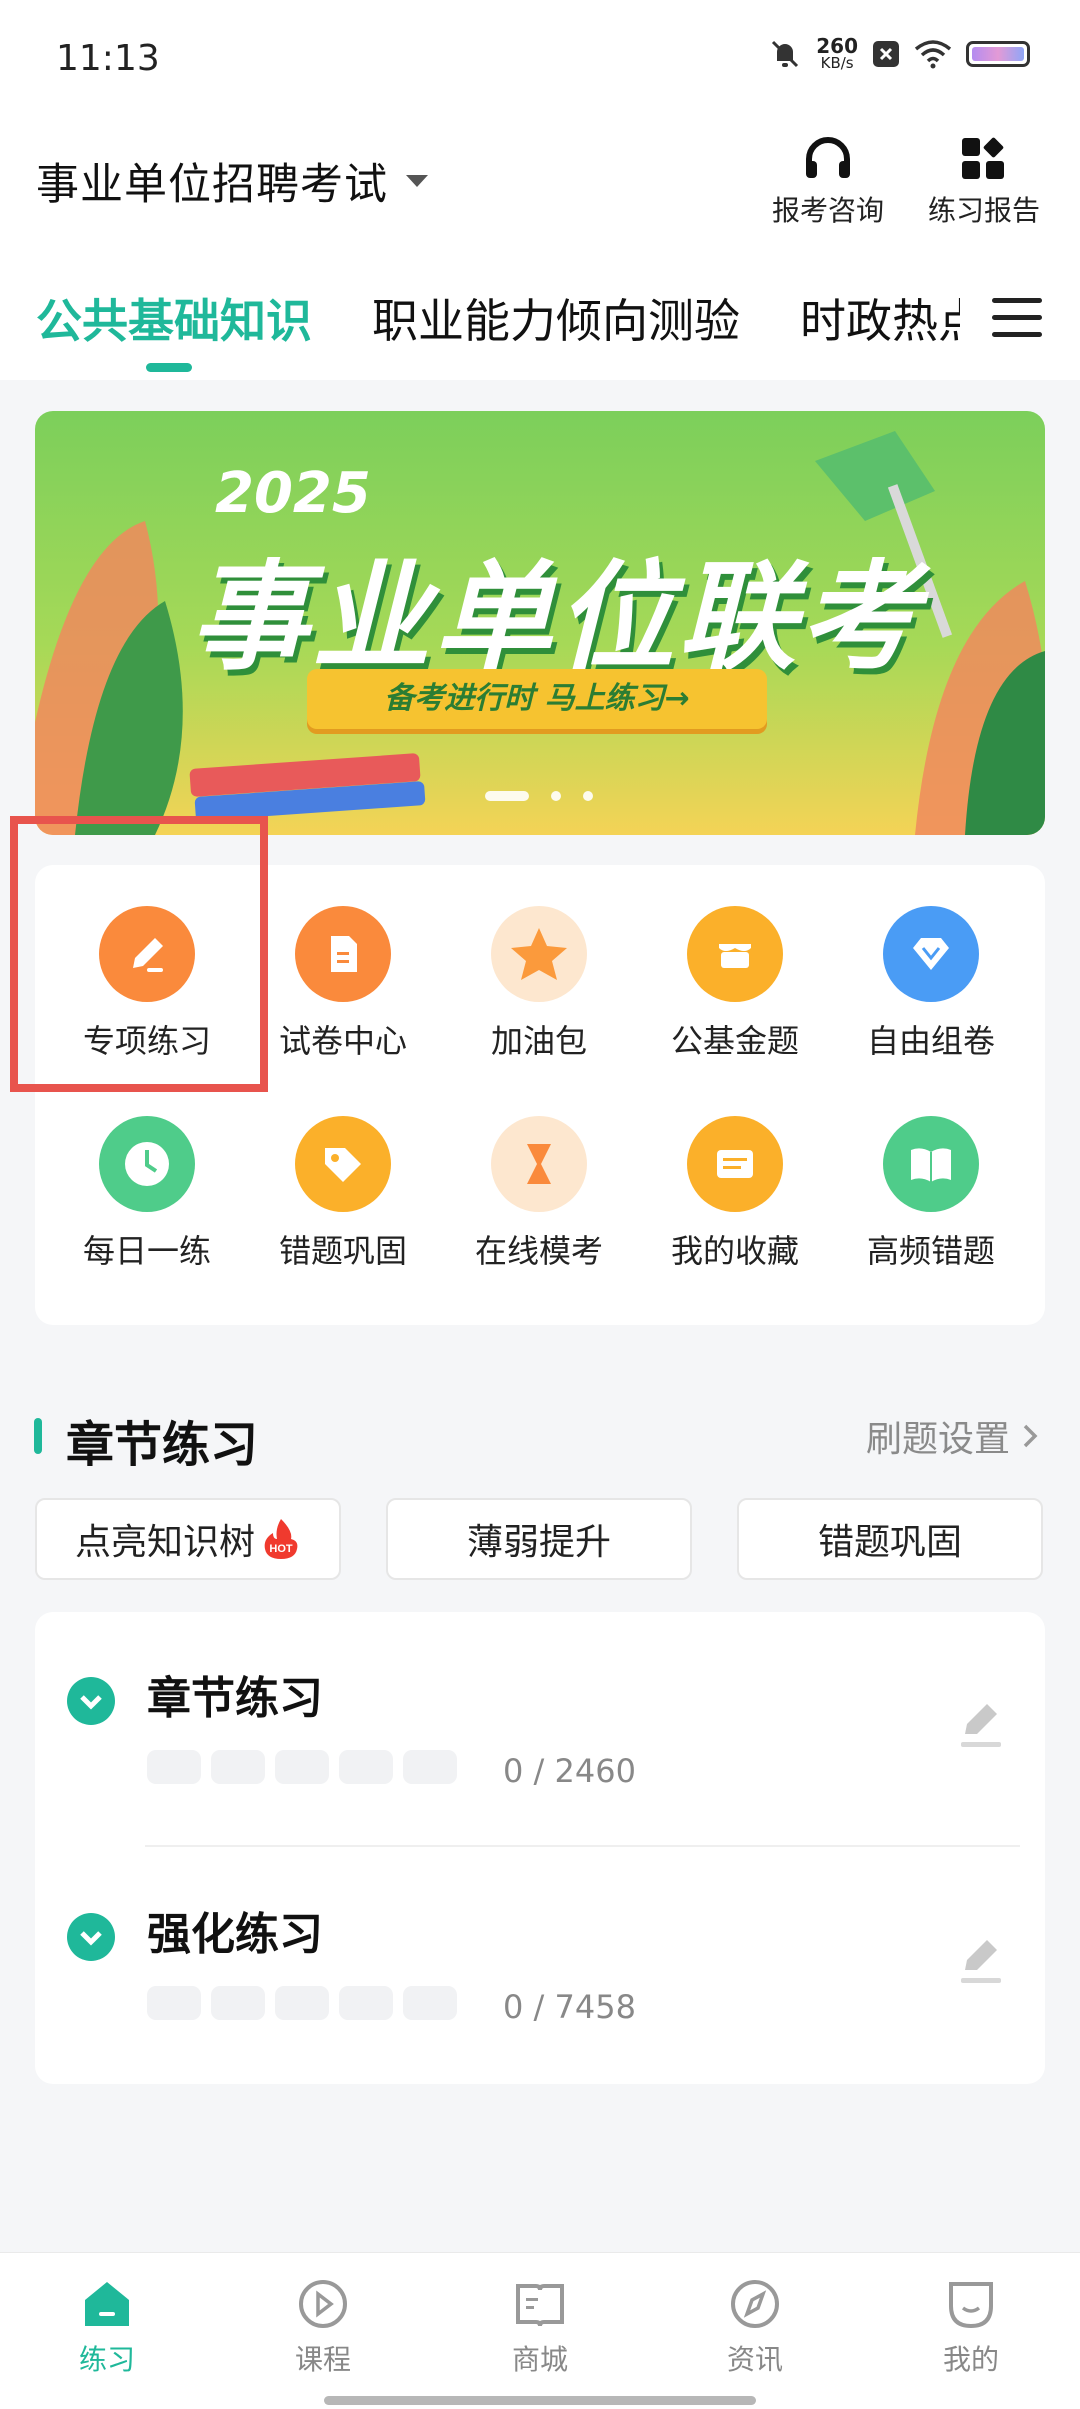 The width and height of the screenshot is (1080, 2409). What do you see at coordinates (734, 1251) in the screenshot?
I see `grid-label: 我的收藏` at bounding box center [734, 1251].